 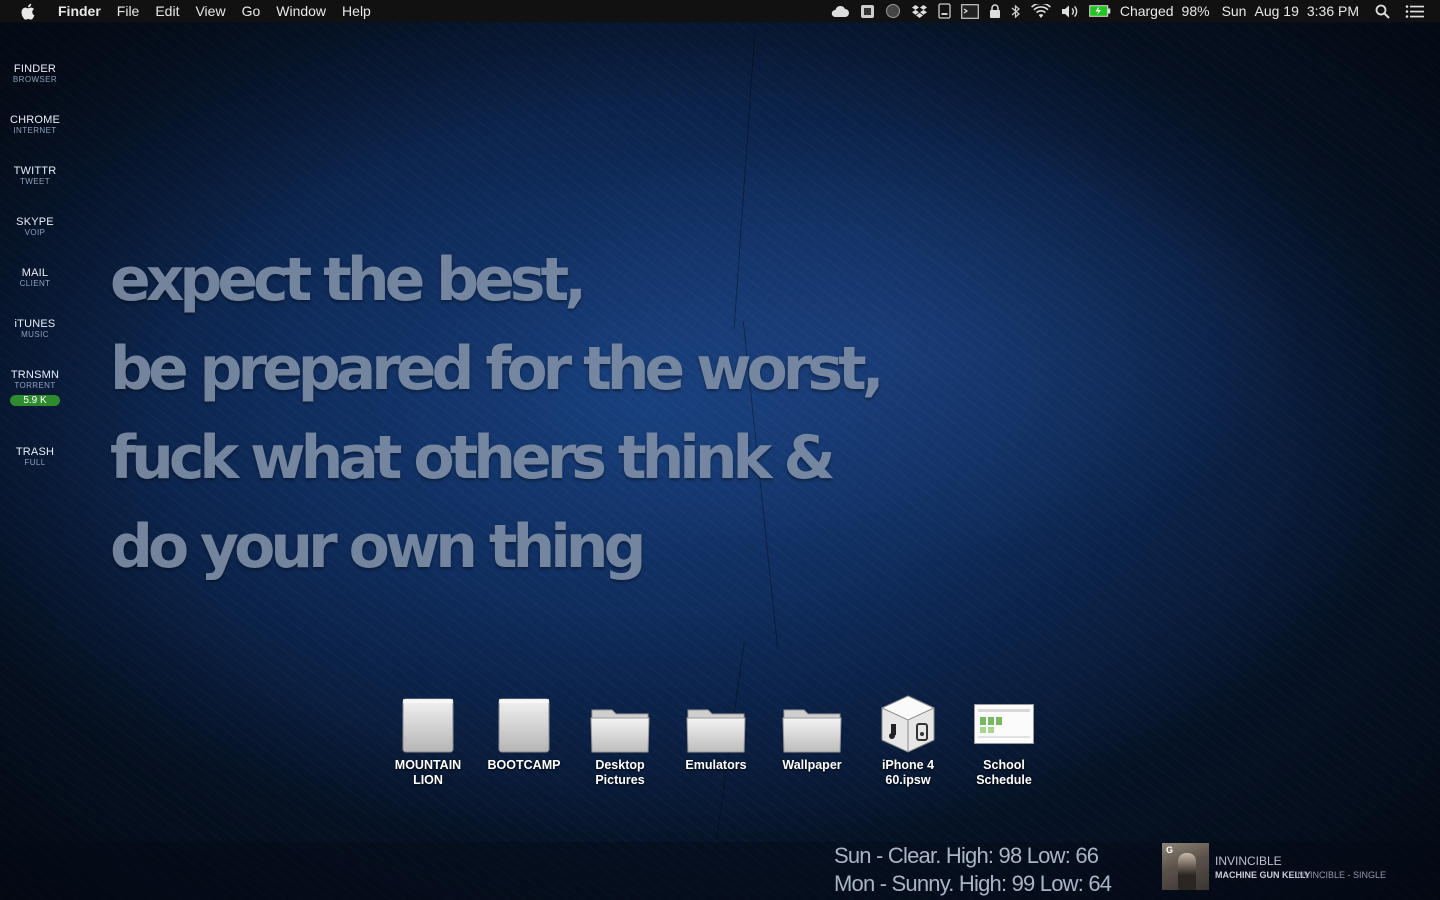 I want to click on spreadsheet-thumbnail-icon, so click(x=1004, y=722).